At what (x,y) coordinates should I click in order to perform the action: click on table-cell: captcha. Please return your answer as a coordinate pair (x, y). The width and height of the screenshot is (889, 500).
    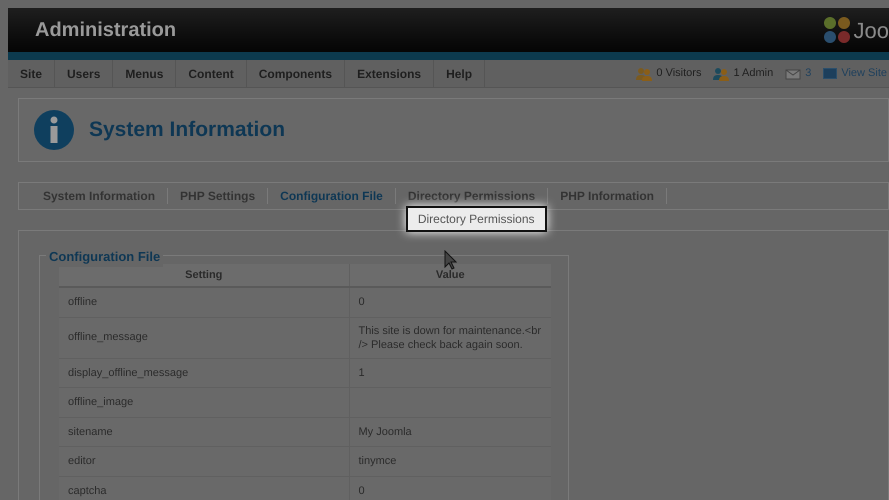
    Looking at the image, I should click on (204, 488).